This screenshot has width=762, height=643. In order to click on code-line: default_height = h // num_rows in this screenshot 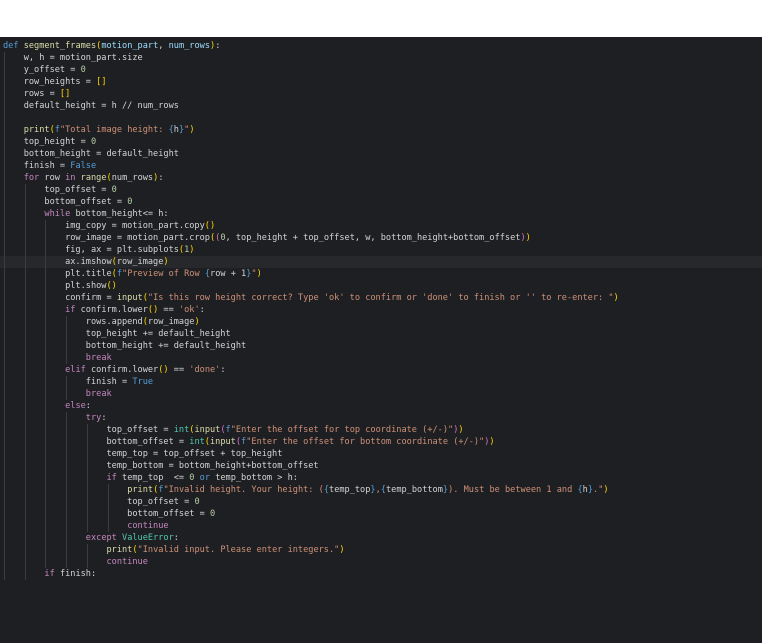, I will do `click(89, 106)`.